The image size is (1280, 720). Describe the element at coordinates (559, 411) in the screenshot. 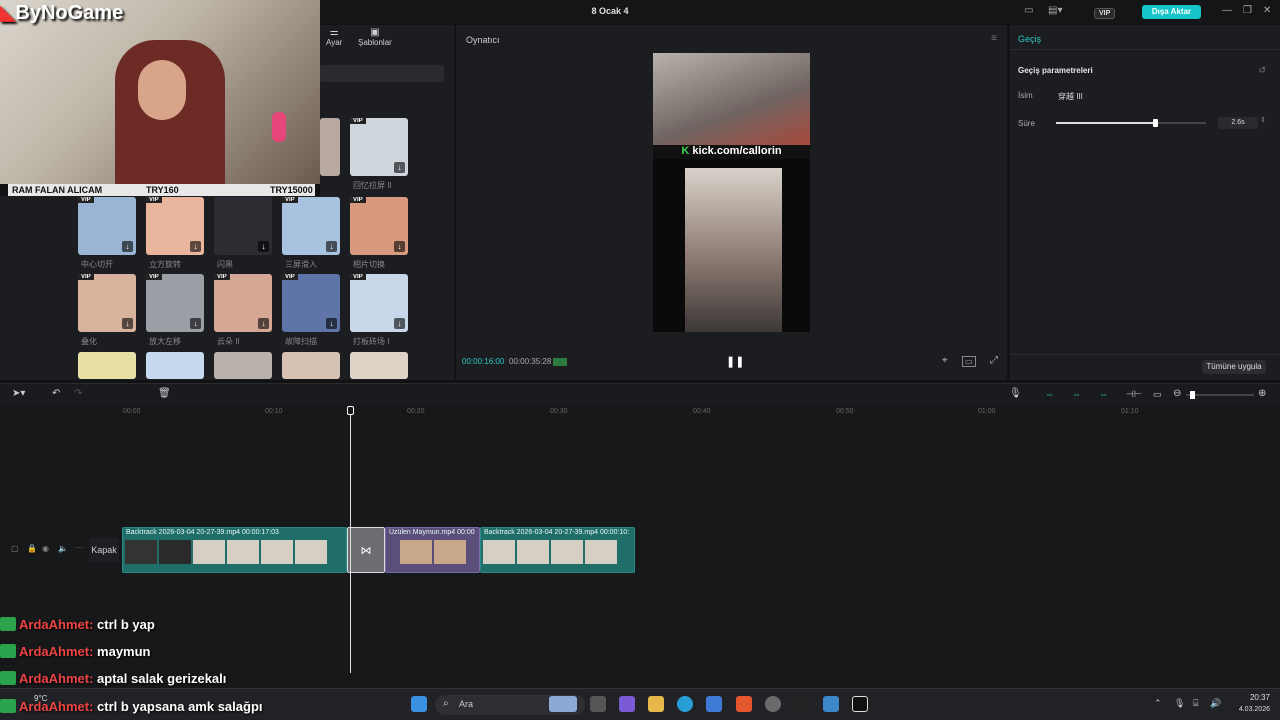

I see `tick-label: 00:30` at that location.